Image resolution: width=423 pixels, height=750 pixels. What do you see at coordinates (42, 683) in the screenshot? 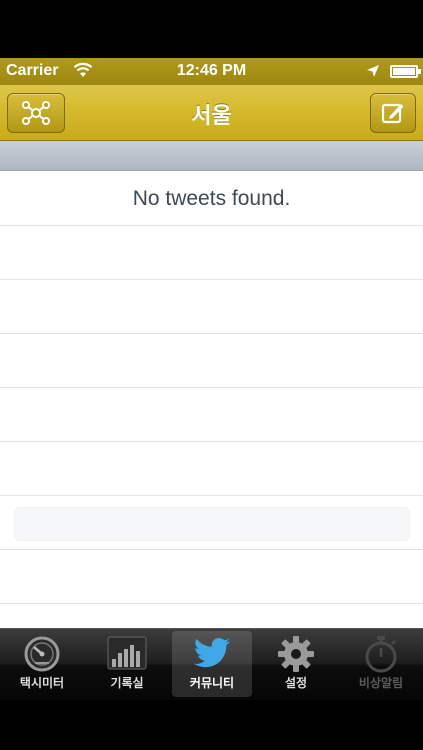
I see `tab-label: 택시미터` at bounding box center [42, 683].